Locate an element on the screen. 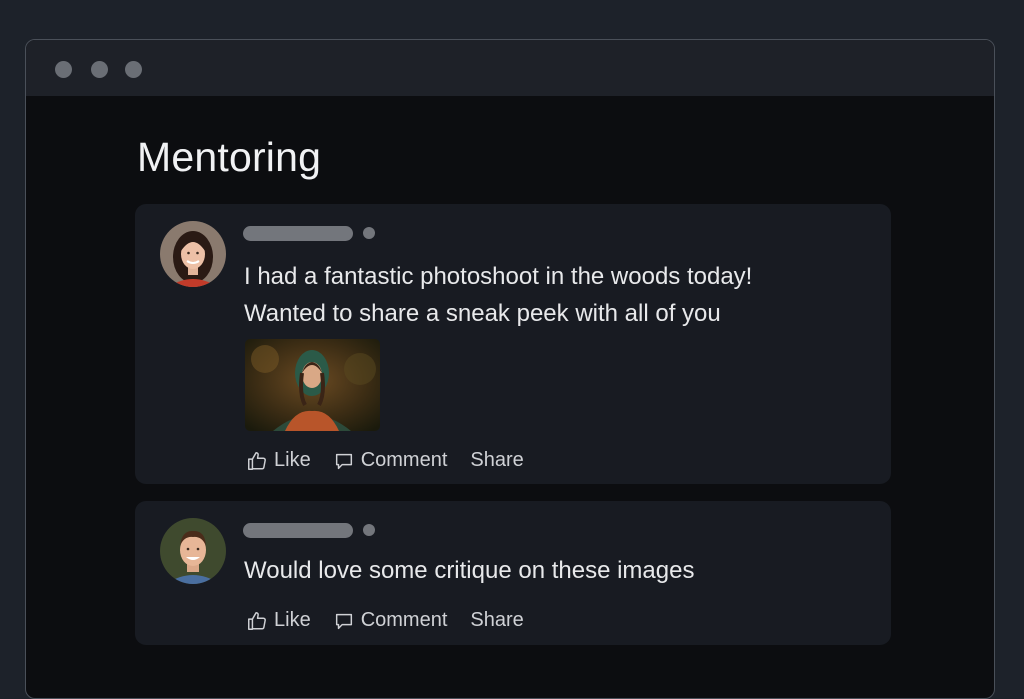 The height and width of the screenshot is (699, 1024). window-close-dot is located at coordinates (63, 69).